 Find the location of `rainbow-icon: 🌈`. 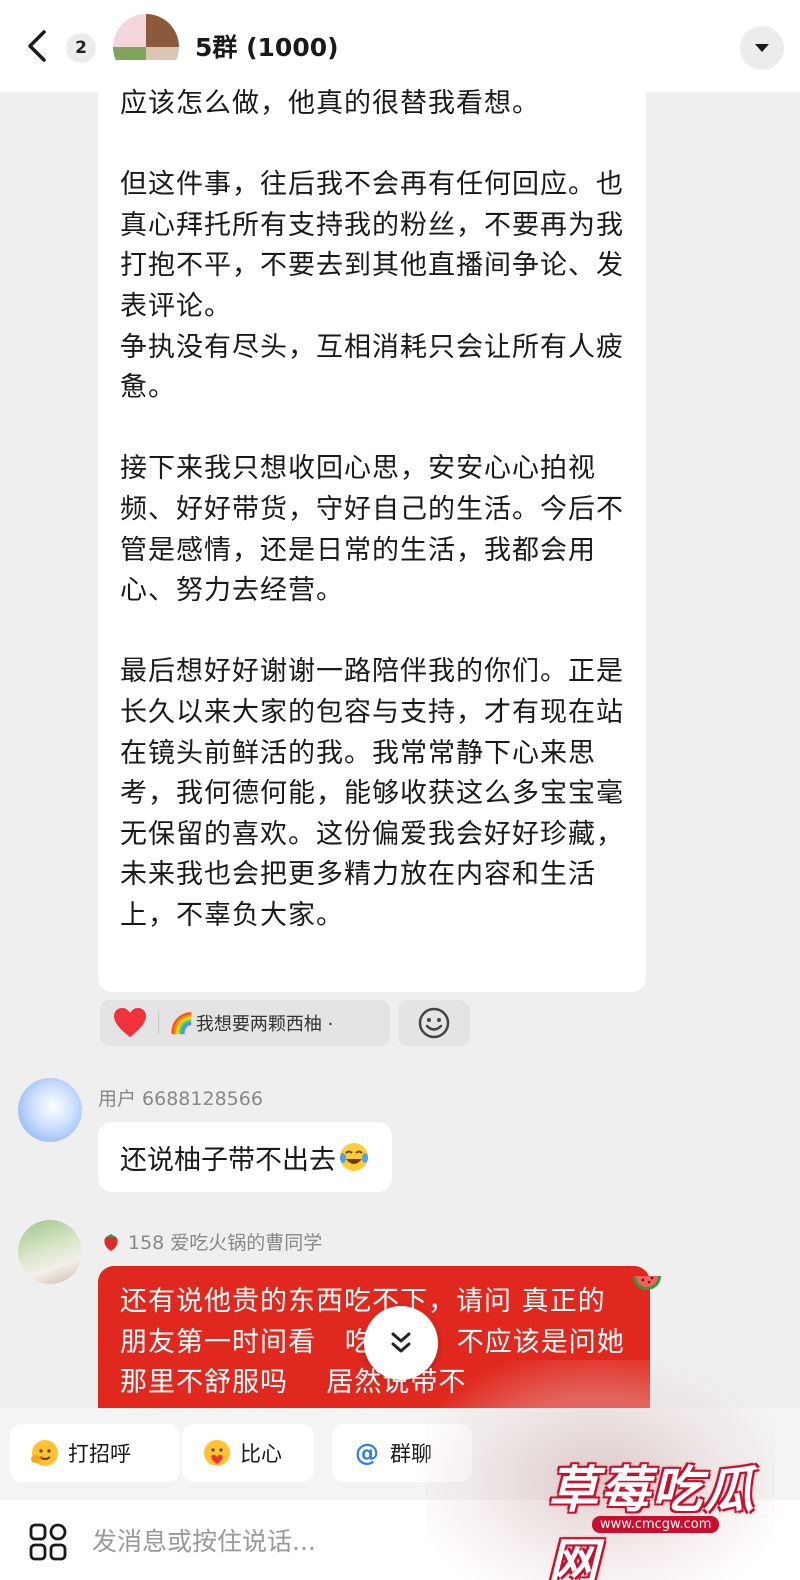

rainbow-icon: 🌈 is located at coordinates (181, 1023).